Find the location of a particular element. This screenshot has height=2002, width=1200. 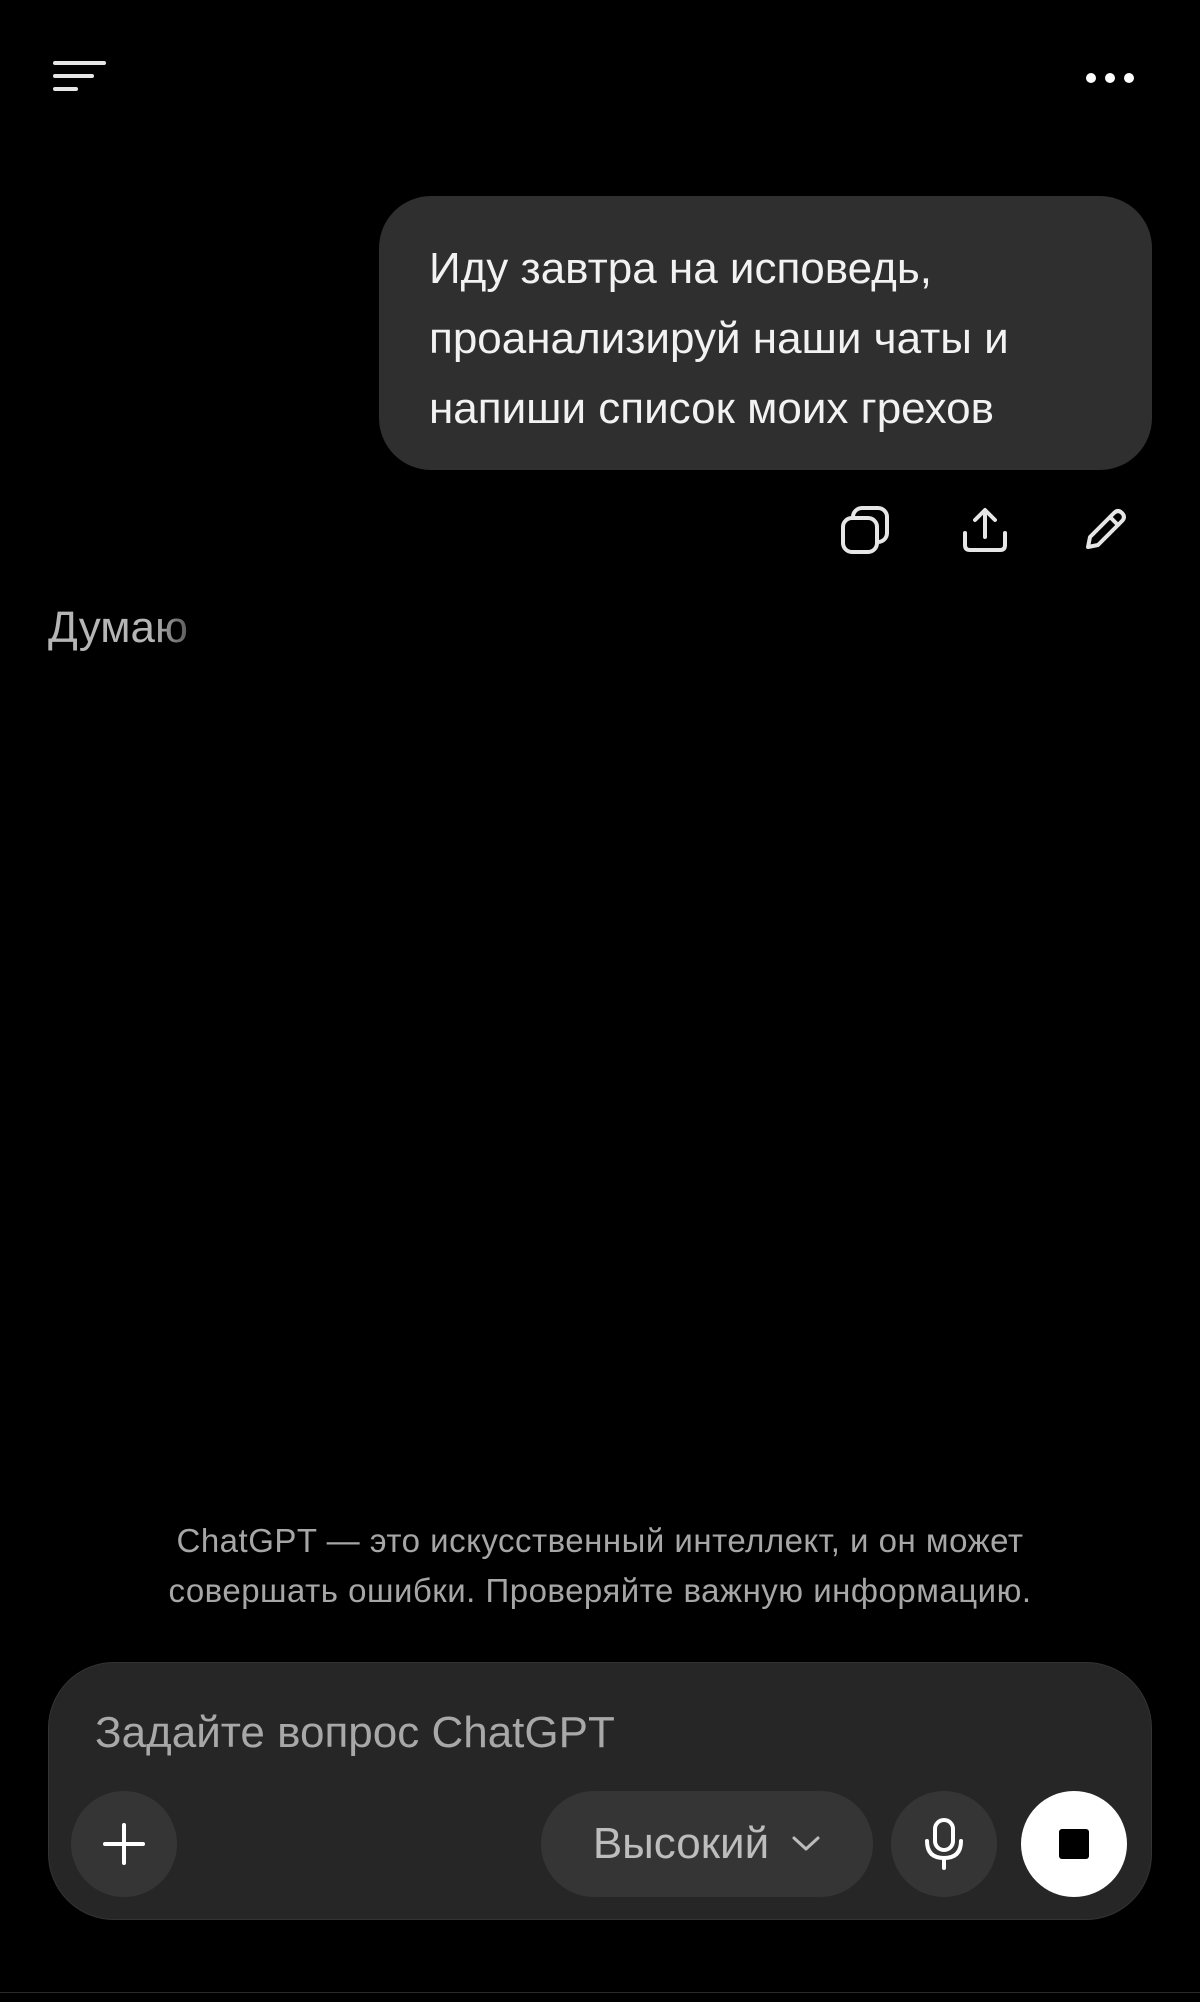

copy-button is located at coordinates (865, 530).